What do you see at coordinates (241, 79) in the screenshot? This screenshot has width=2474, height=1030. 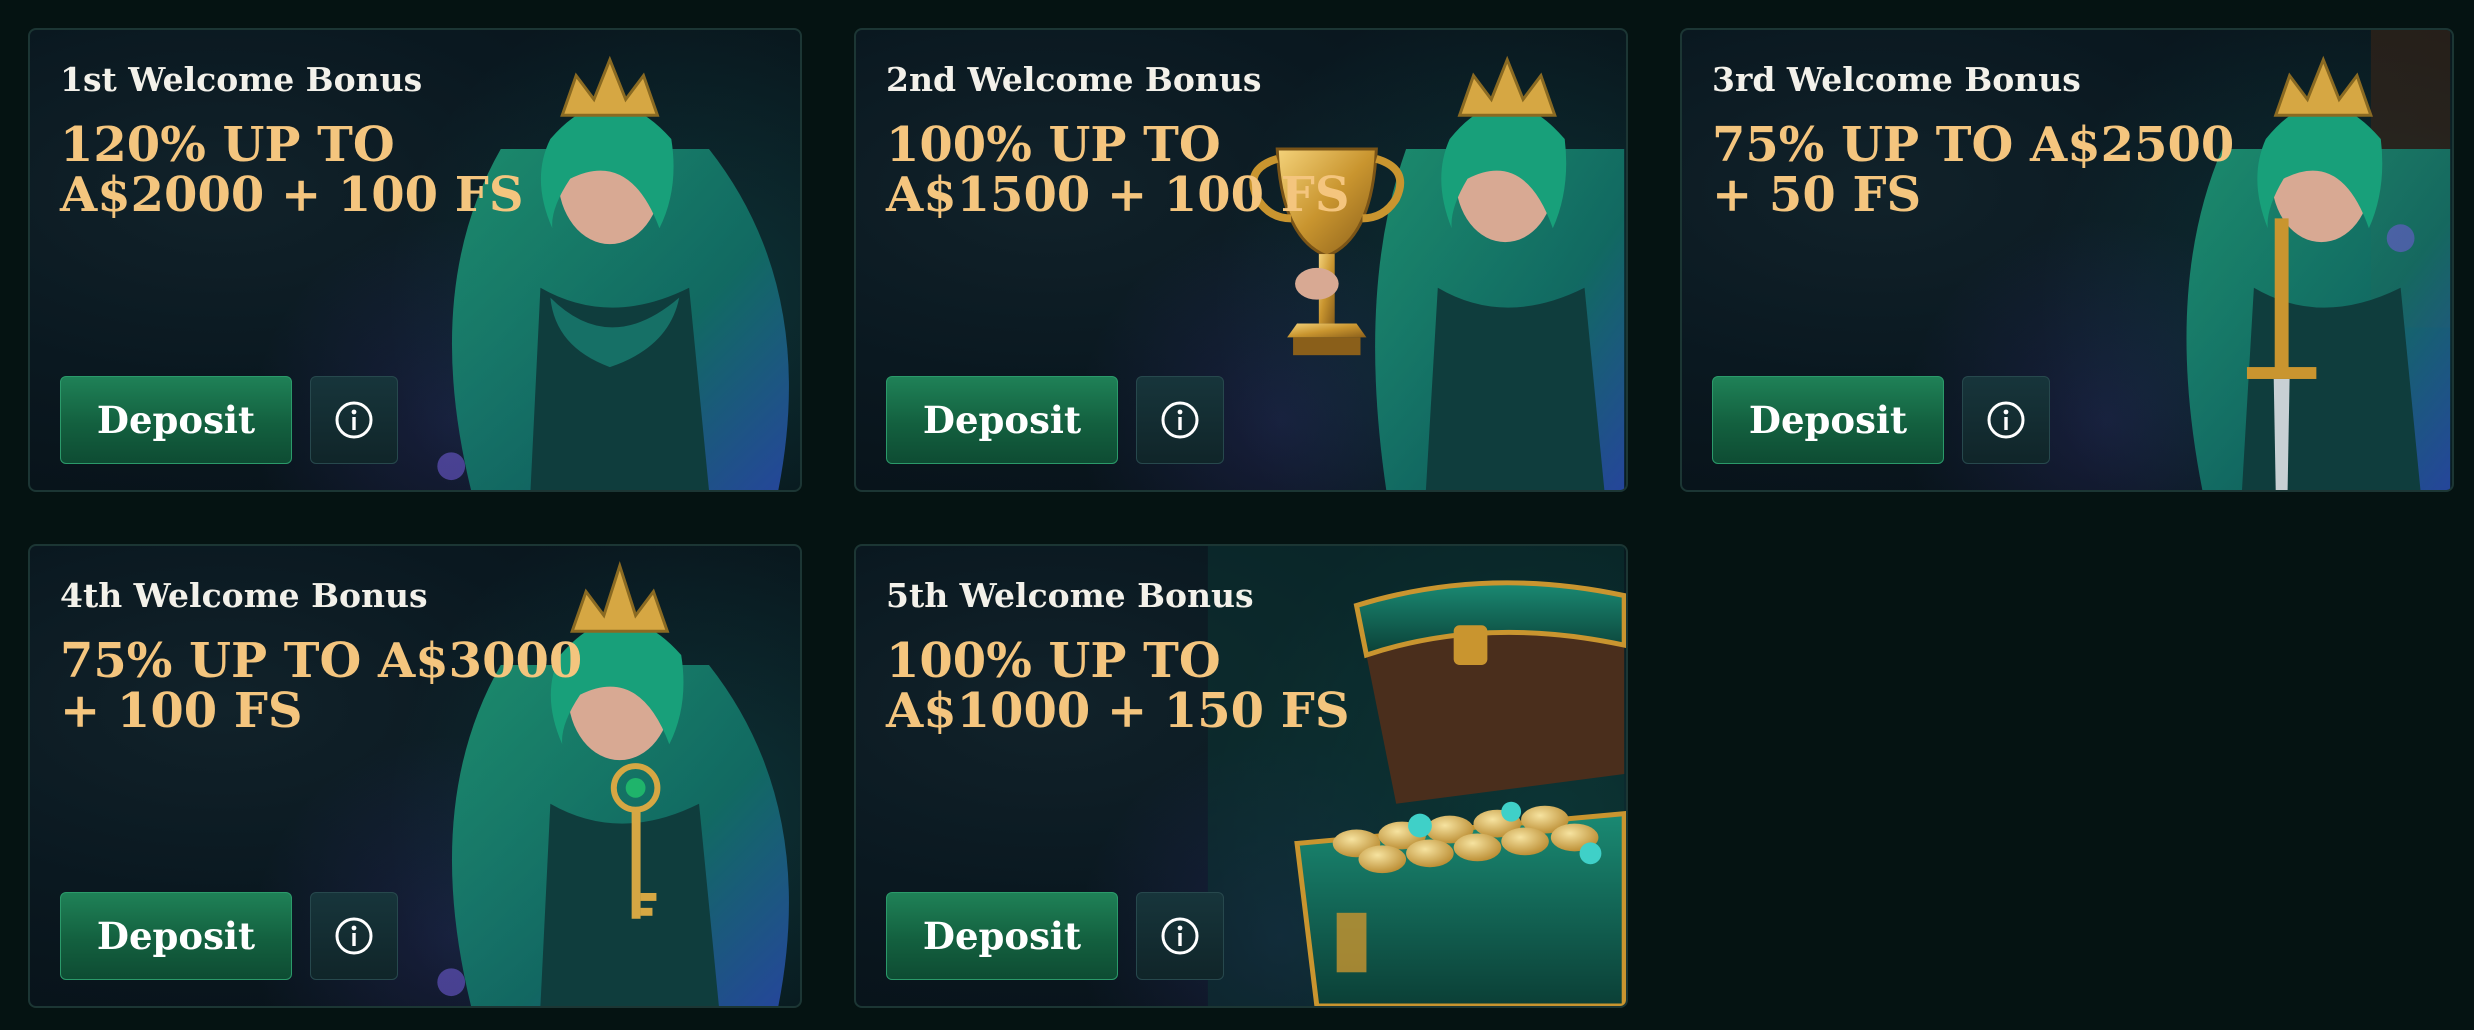 I see `bonus-title: 1st Welcome Bonus` at bounding box center [241, 79].